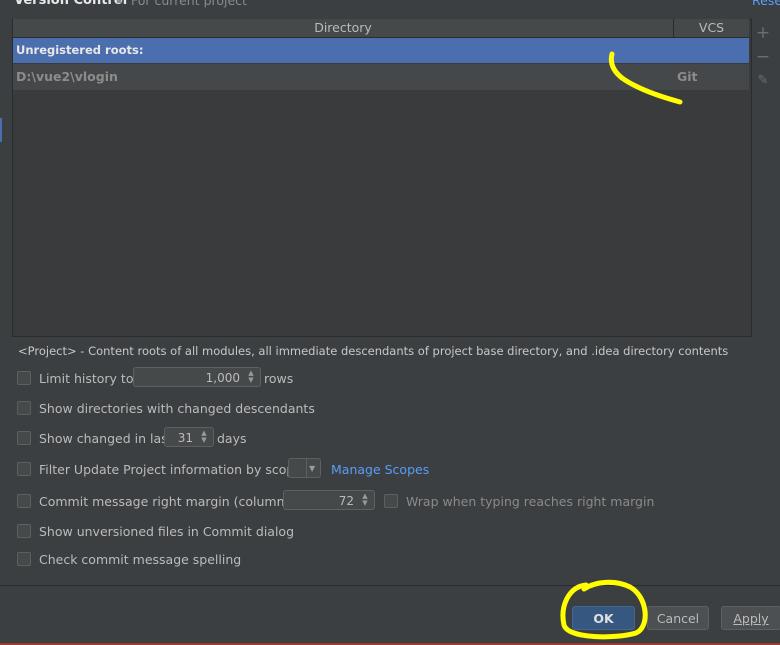 The width and height of the screenshot is (780, 645). Describe the element at coordinates (312, 468) in the screenshot. I see `chevron-down-icon: ▼` at that location.